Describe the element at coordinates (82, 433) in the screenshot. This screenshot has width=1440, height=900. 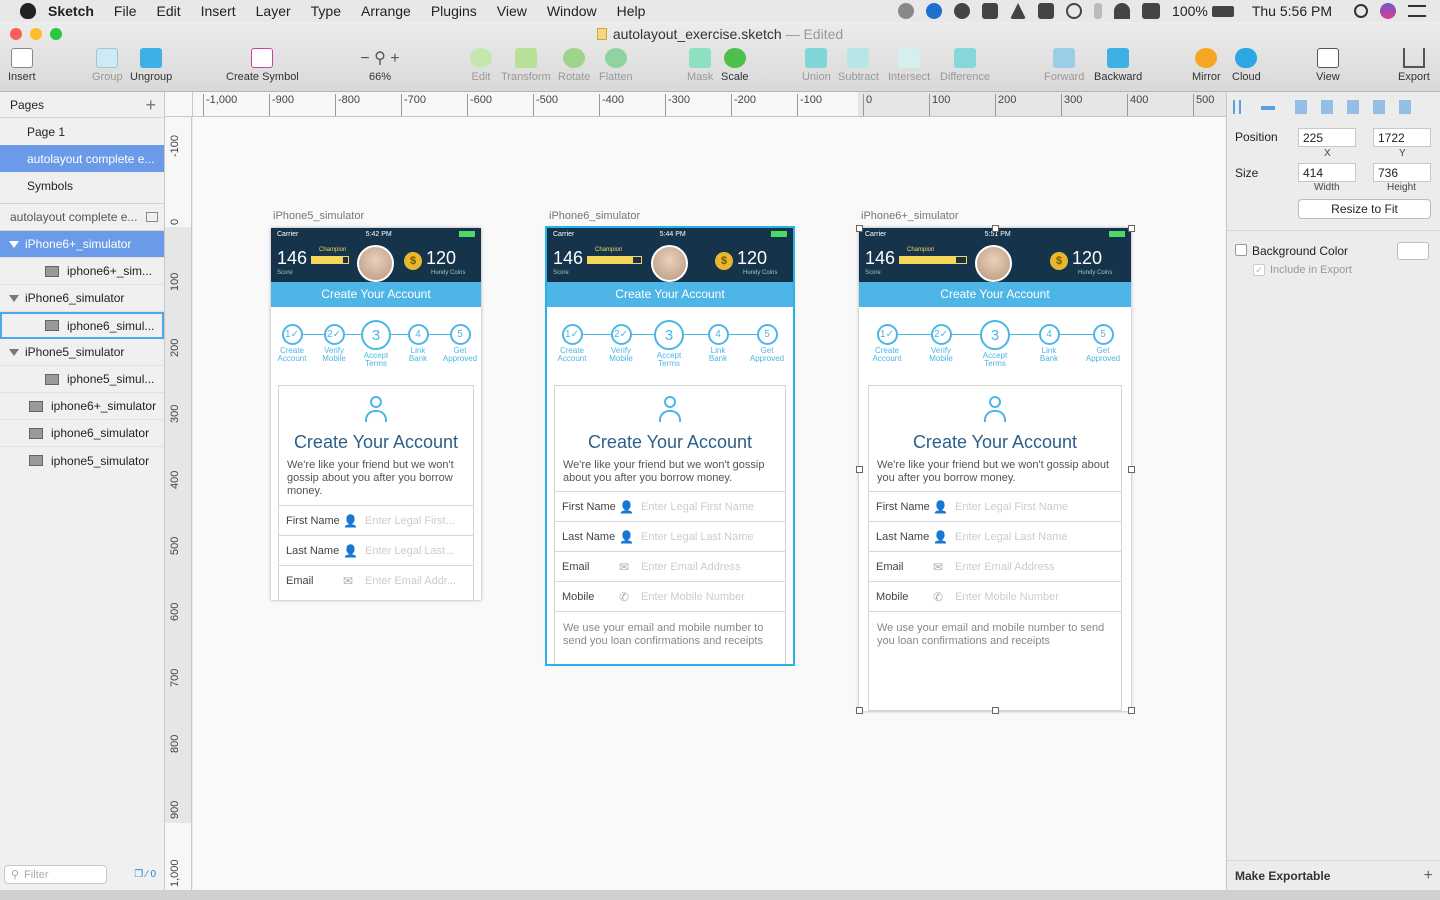
I see `layer-image-iphone6-root: iphone6_simulator` at that location.